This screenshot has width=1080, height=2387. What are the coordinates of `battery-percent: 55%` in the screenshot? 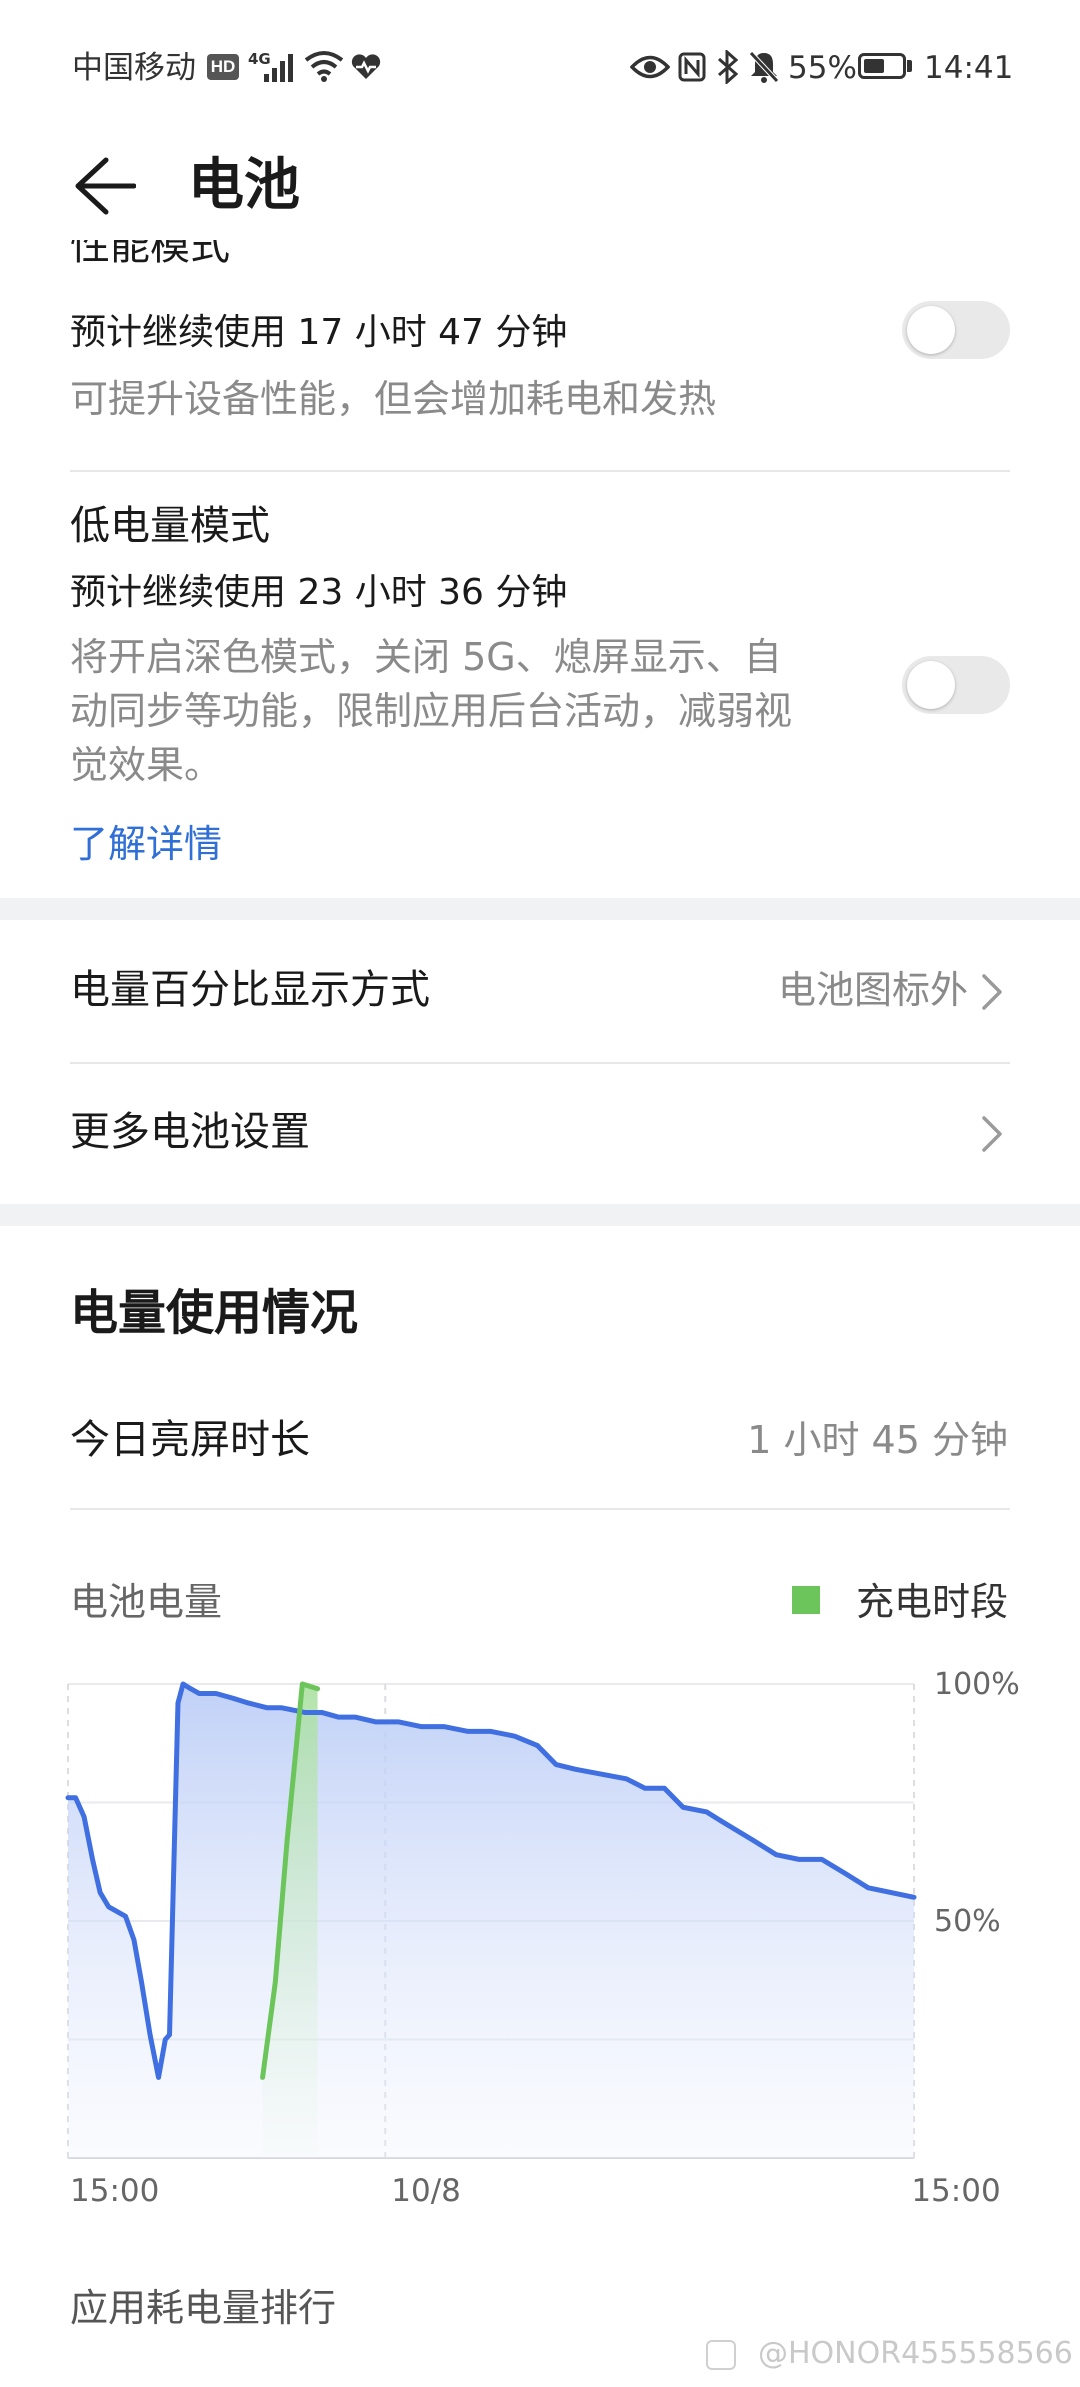 It's located at (822, 68).